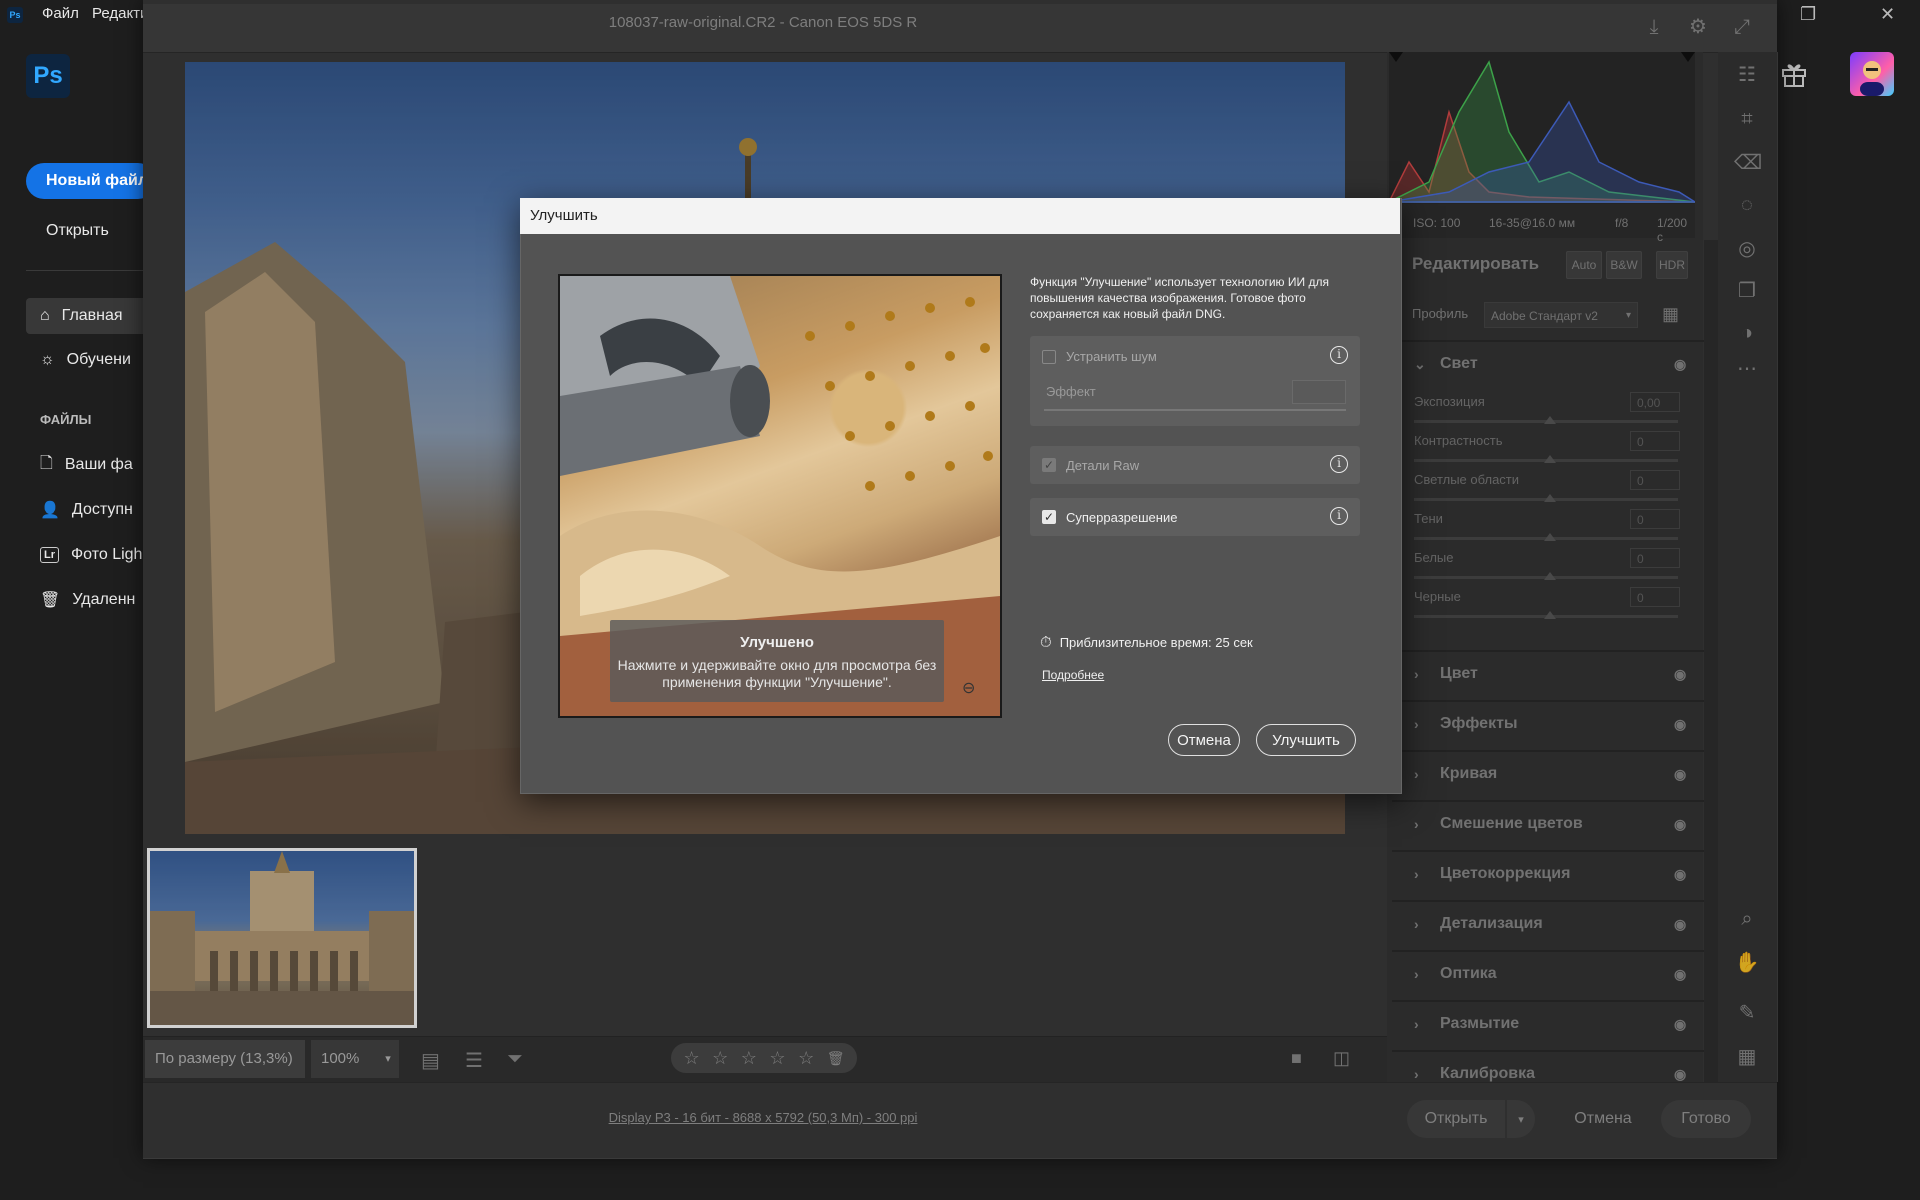 Image resolution: width=1920 pixels, height=1200 pixels. I want to click on open-file-button: Открыть, so click(77, 231).